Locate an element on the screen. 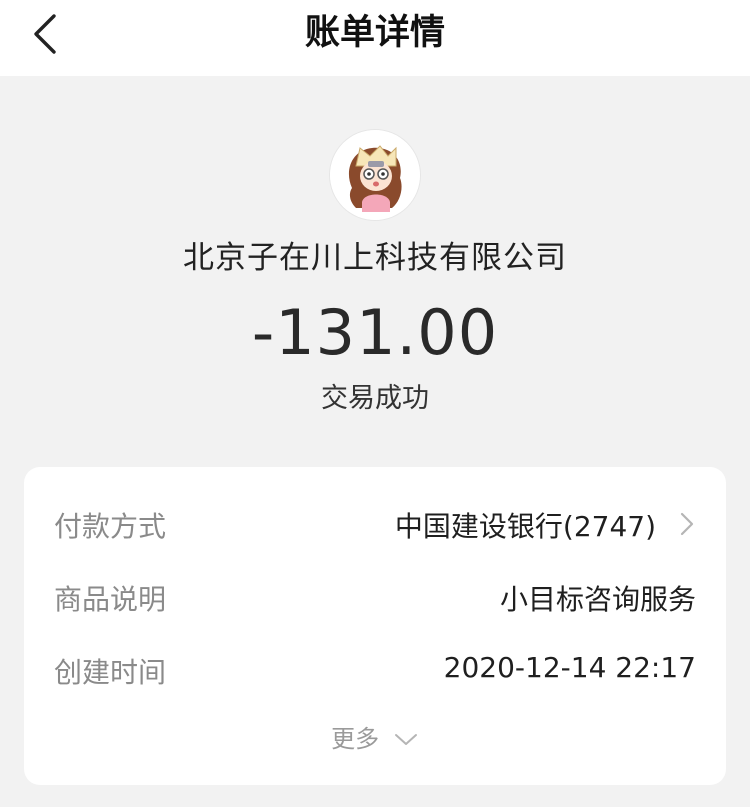  product-description-label: 商品说明 is located at coordinates (110, 599).